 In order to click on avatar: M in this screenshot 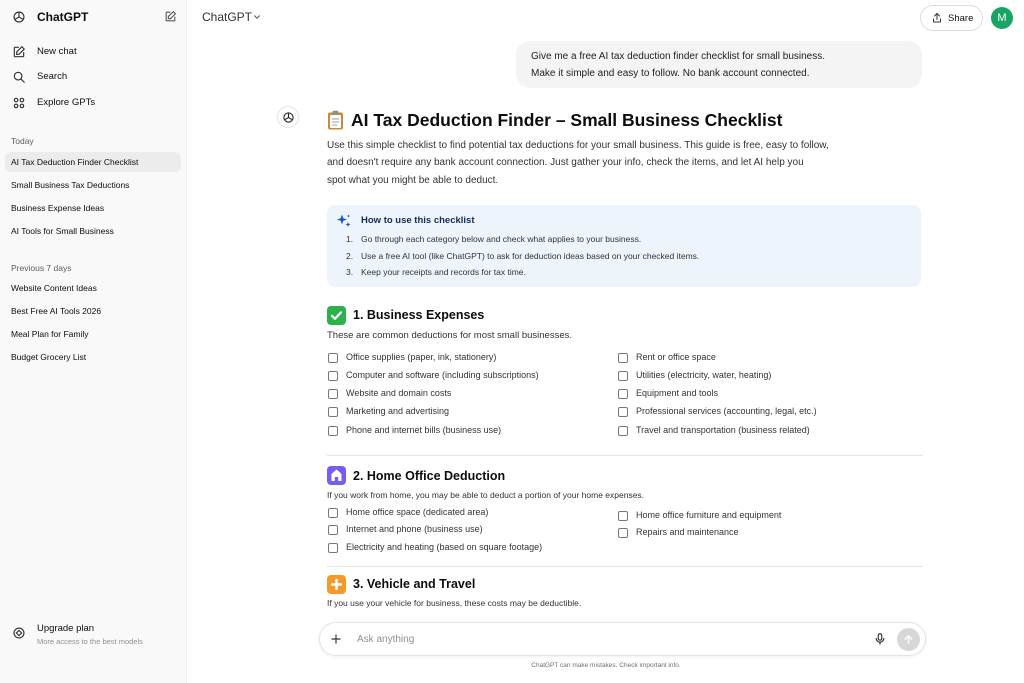, I will do `click(1002, 18)`.